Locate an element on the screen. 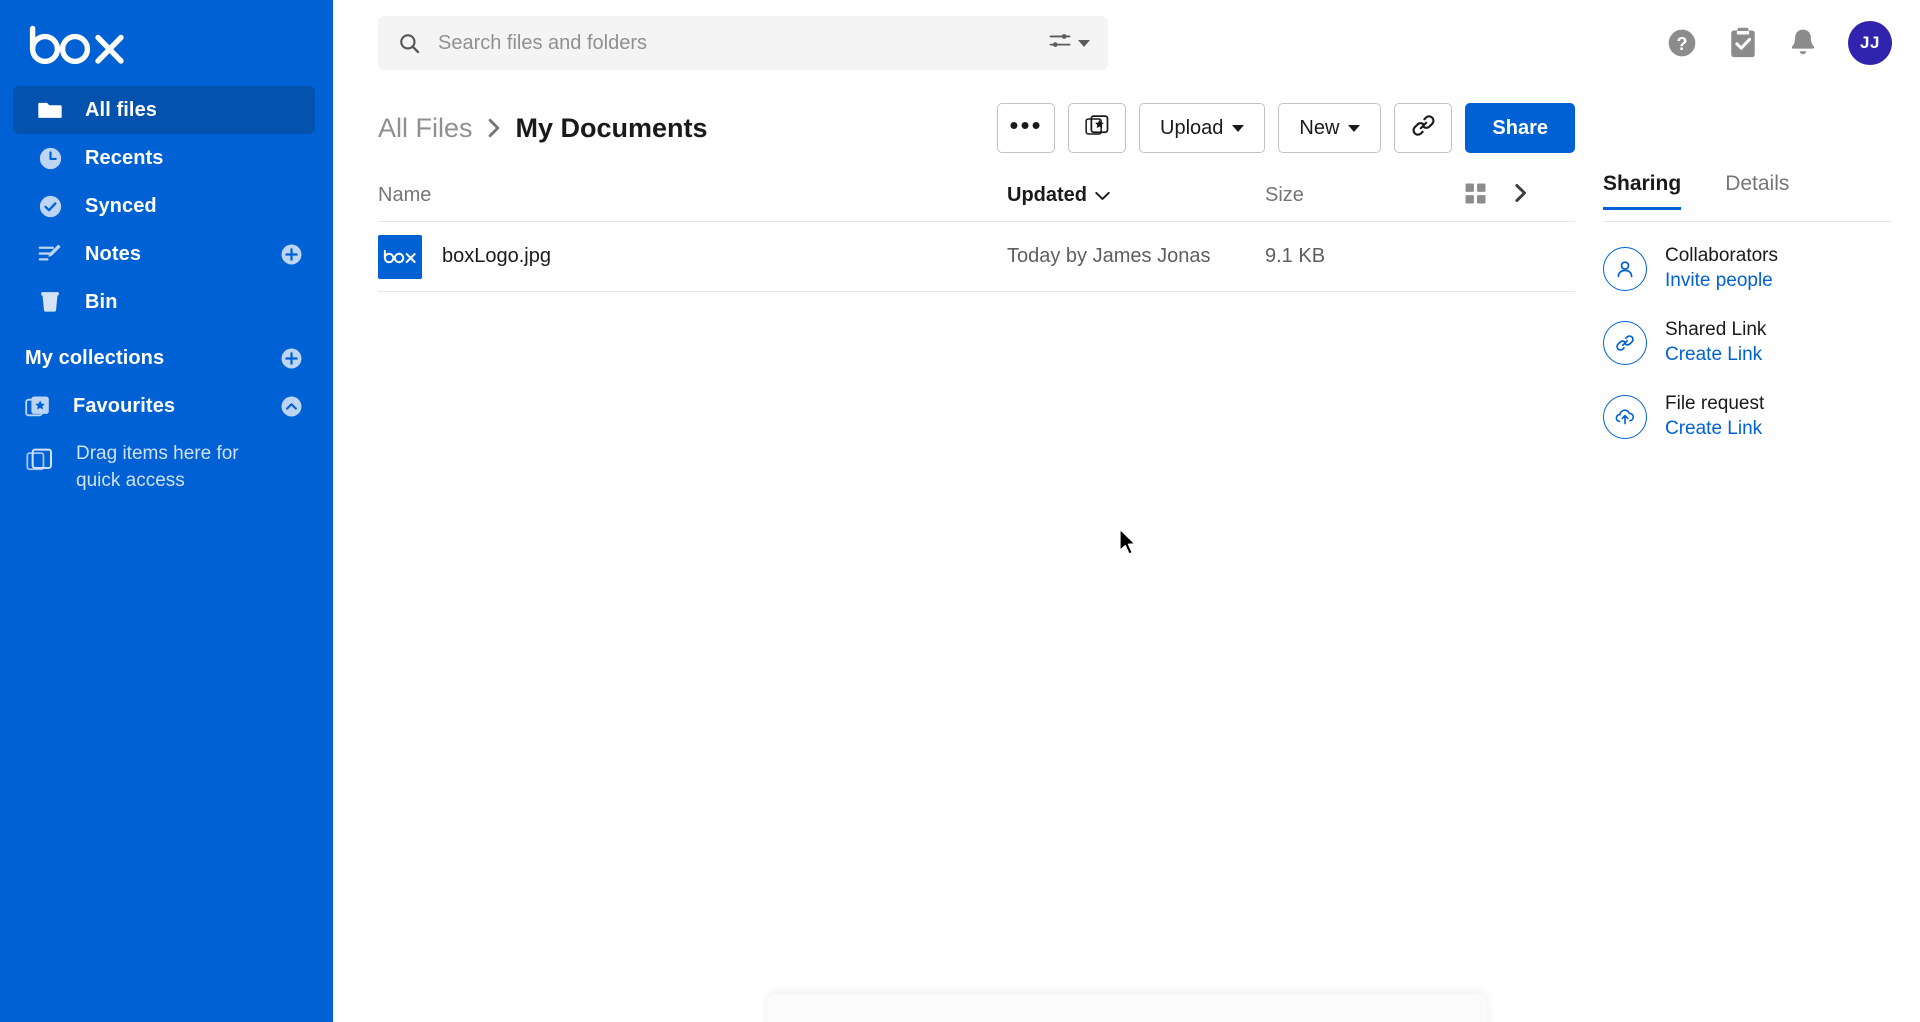  shared-link-texts: Shared Link Create Link is located at coordinates (1715, 342).